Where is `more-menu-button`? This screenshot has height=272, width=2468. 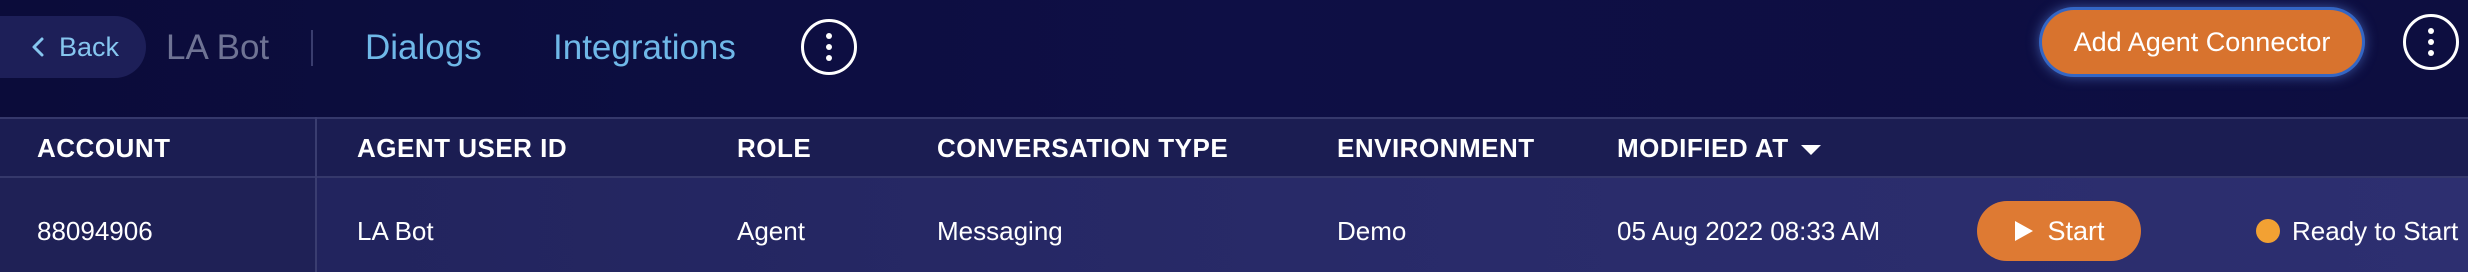
more-menu-button is located at coordinates (829, 47).